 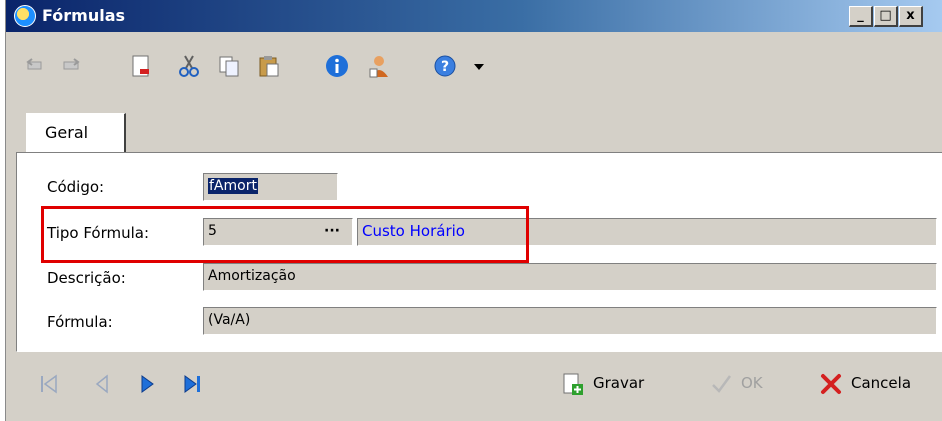 I want to click on minimize-button: _, so click(x=861, y=16).